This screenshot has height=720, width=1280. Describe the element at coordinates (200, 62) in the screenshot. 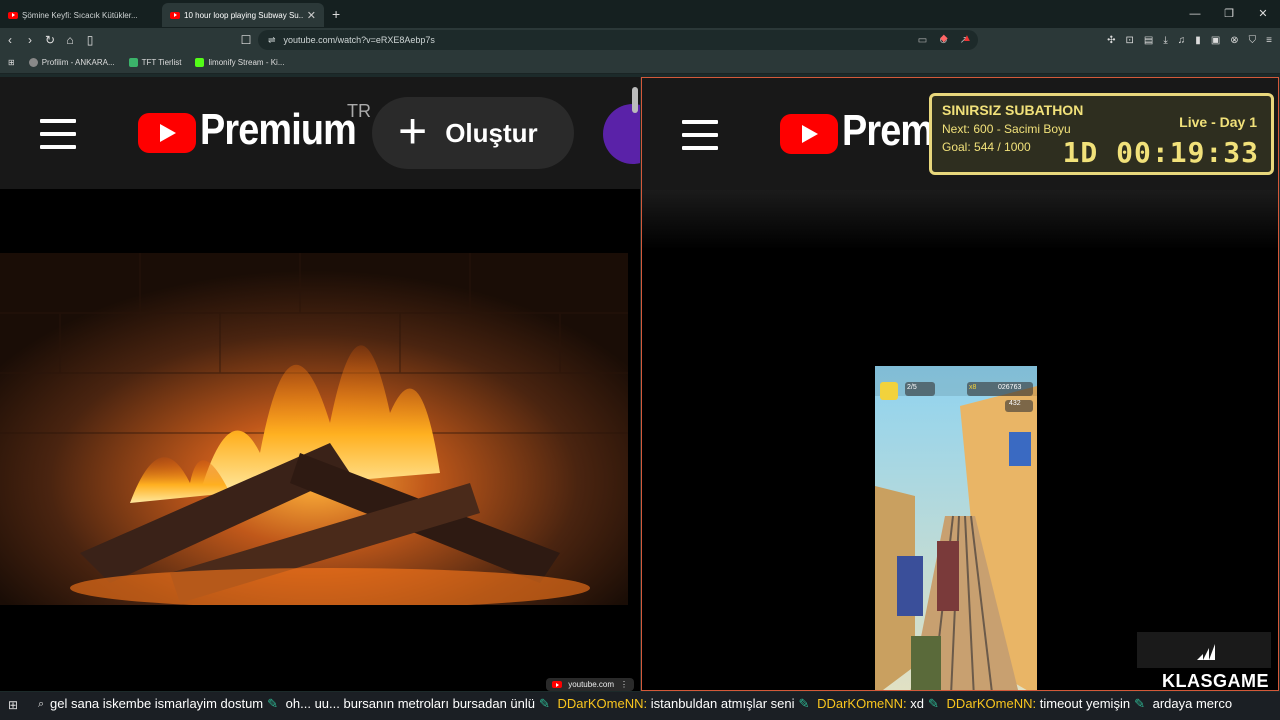

I see `kick-icon` at that location.